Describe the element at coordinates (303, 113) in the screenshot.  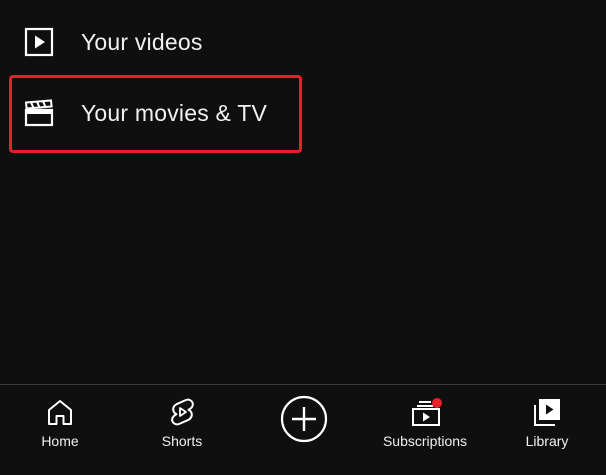
I see `menu-item-your-movies-tv: Your movies & TV` at that location.